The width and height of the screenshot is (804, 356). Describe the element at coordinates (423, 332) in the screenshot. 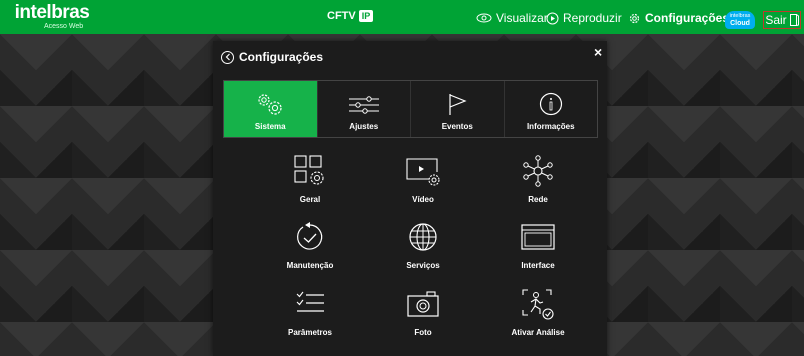

I see `tile-foto-label: Foto` at that location.